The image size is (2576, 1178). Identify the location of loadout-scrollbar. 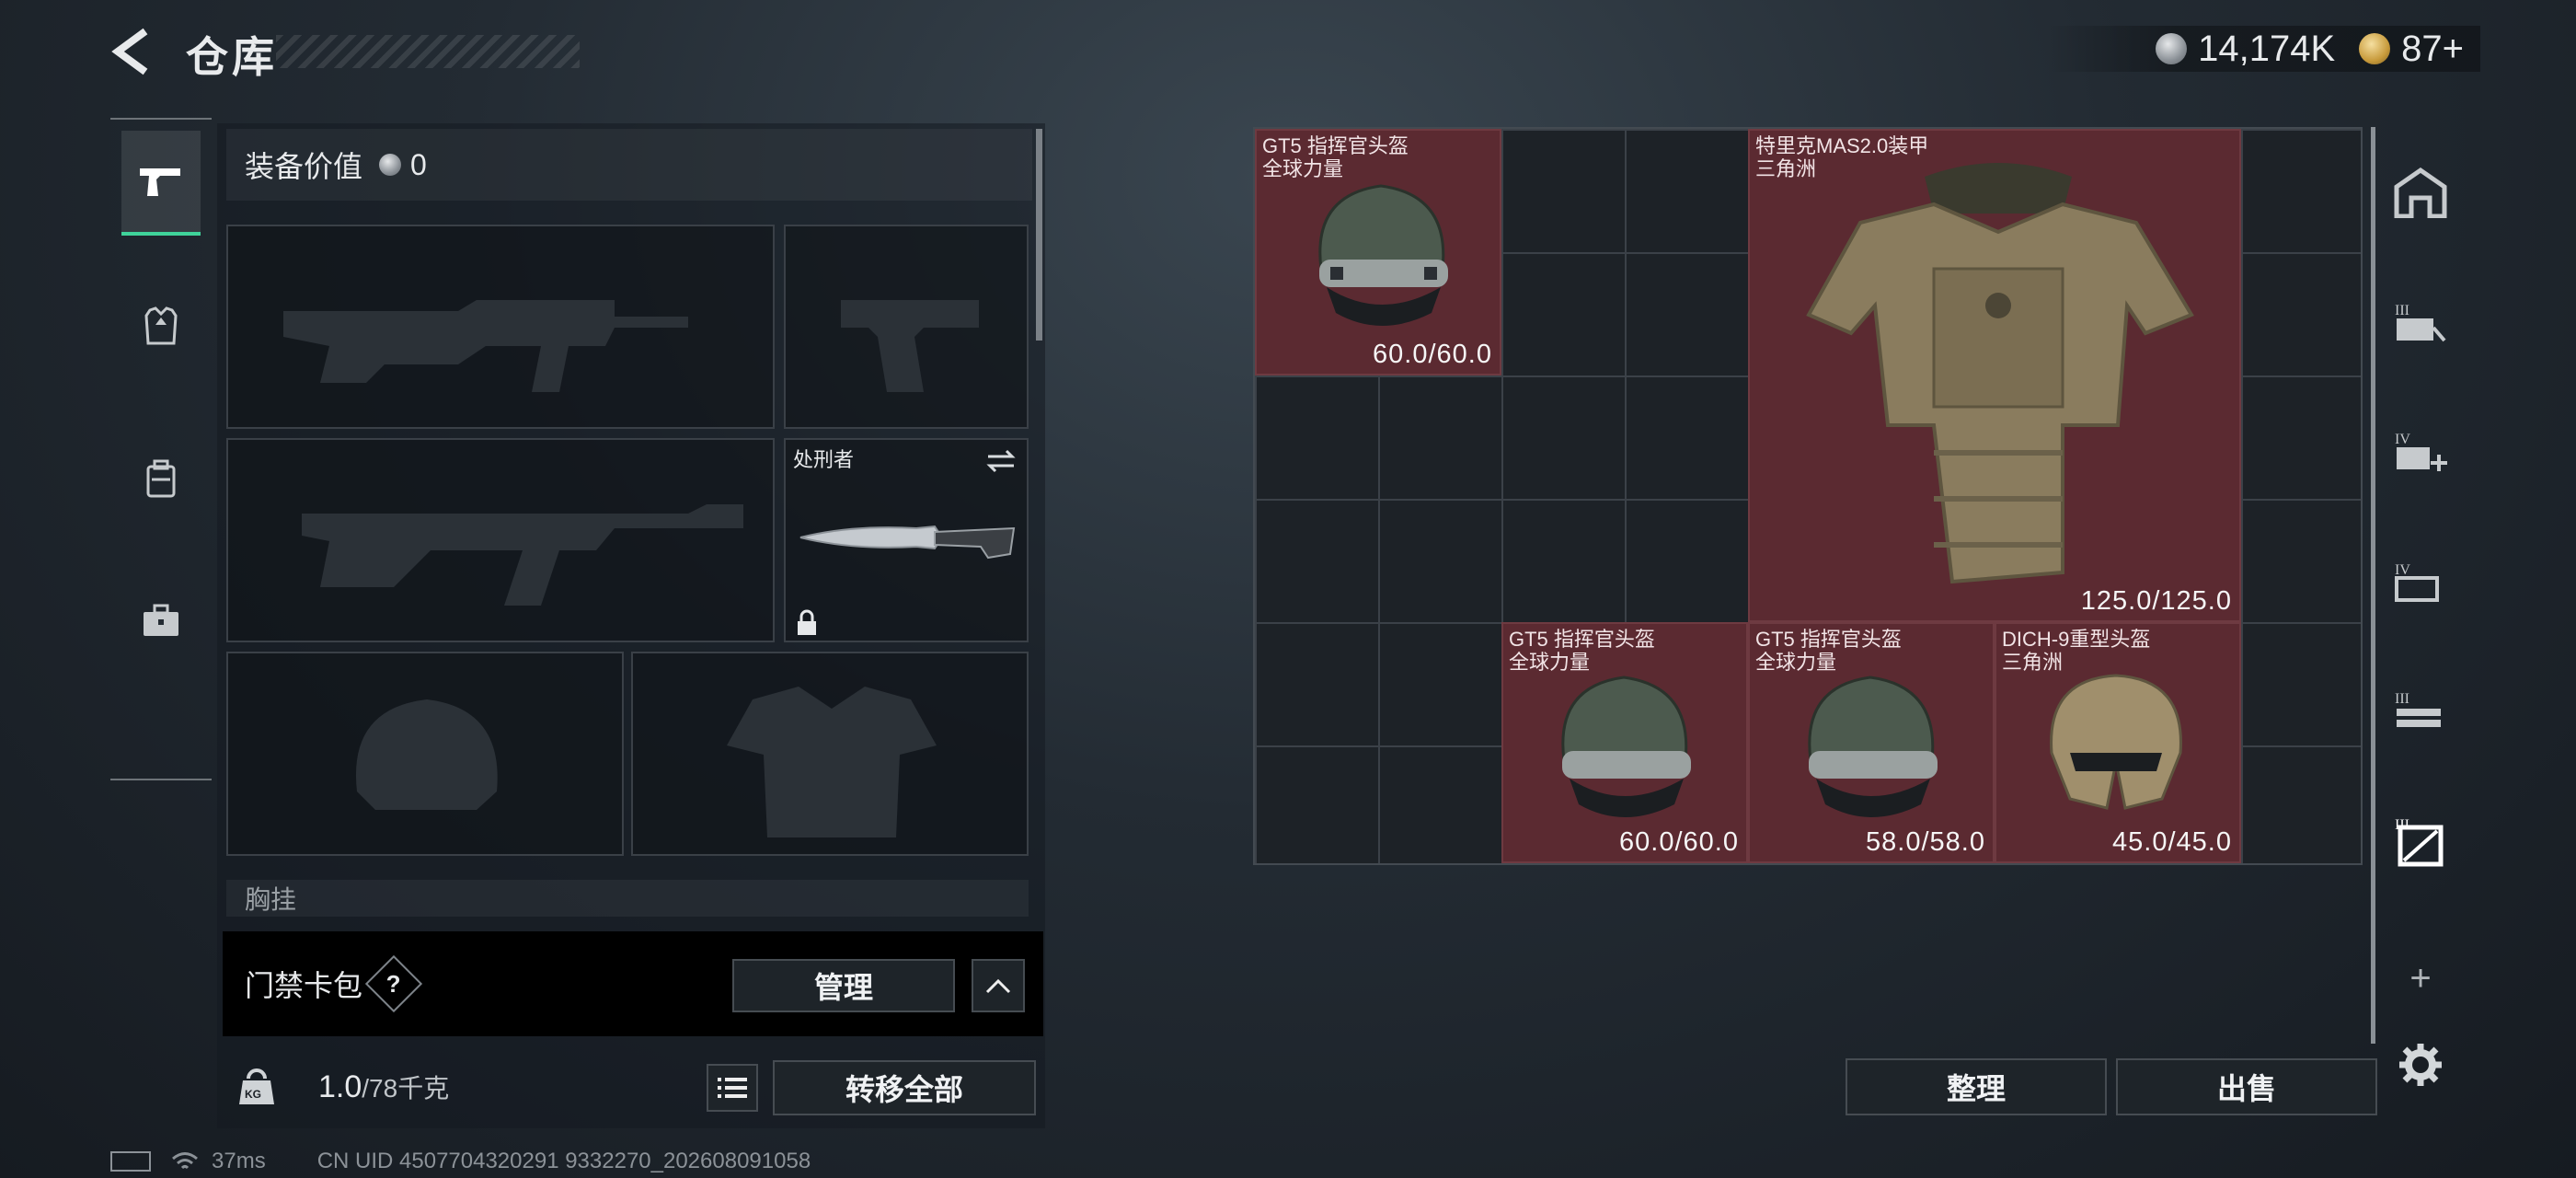
(1039, 235).